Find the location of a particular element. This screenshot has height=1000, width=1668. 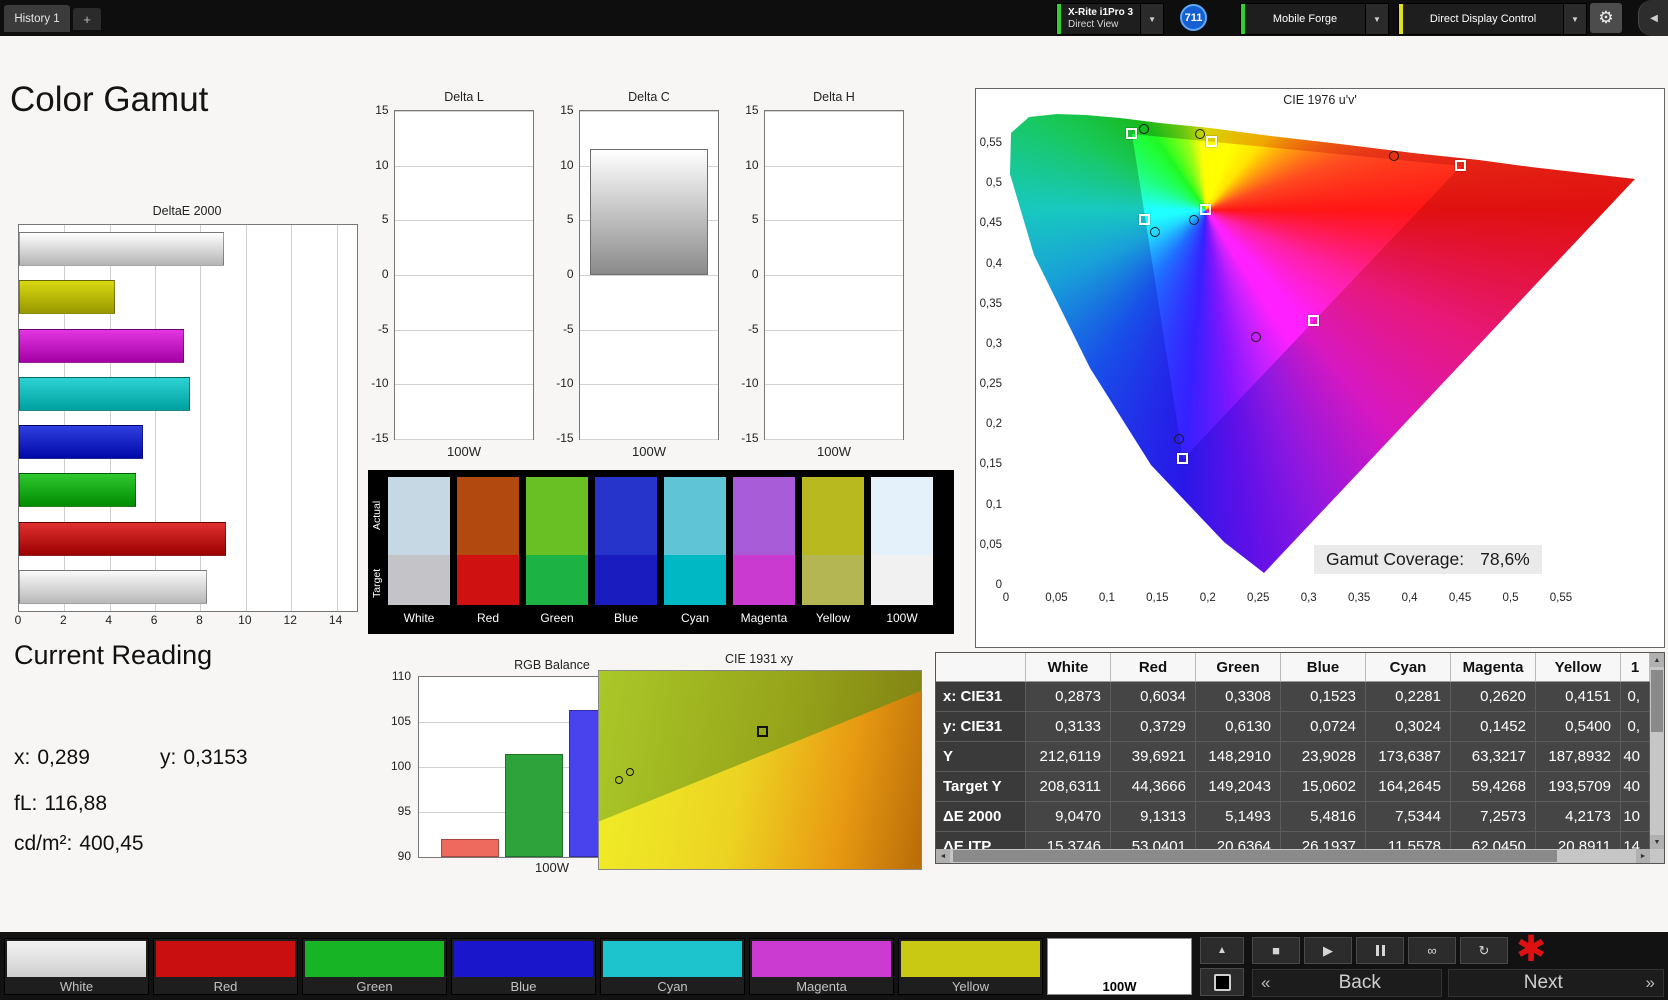

table-cell: 62,0450 is located at coordinates (1493, 840).